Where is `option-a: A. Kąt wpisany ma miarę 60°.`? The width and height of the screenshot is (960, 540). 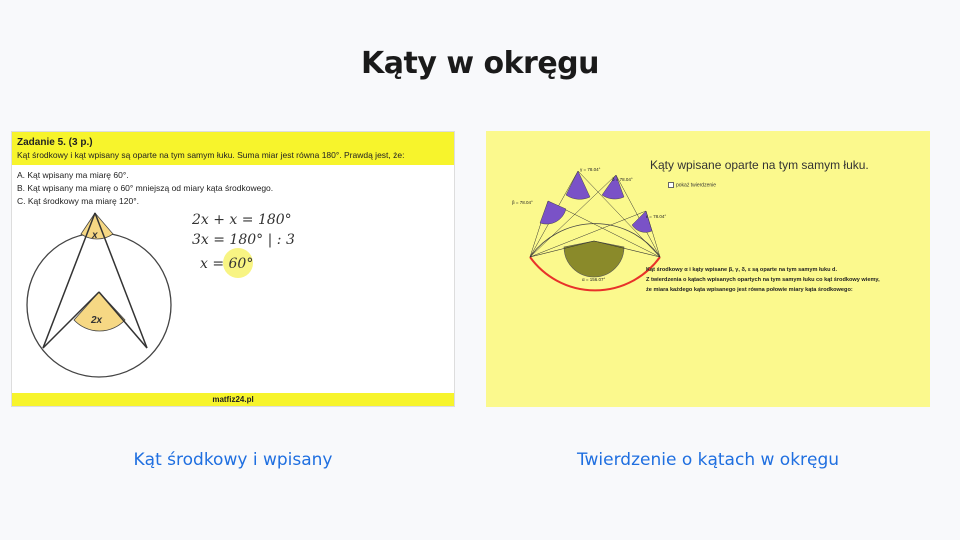
option-a: A. Kąt wpisany ma miarę 60°. is located at coordinates (73, 175).